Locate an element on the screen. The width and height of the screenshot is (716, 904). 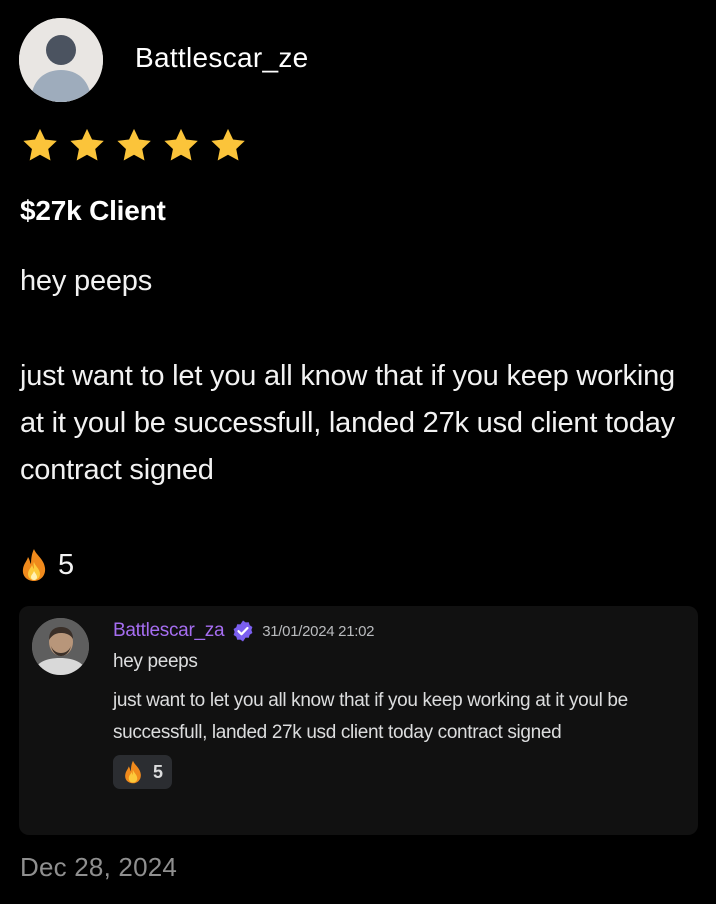
embed-author-name: Battlescar_za is located at coordinates (169, 631).